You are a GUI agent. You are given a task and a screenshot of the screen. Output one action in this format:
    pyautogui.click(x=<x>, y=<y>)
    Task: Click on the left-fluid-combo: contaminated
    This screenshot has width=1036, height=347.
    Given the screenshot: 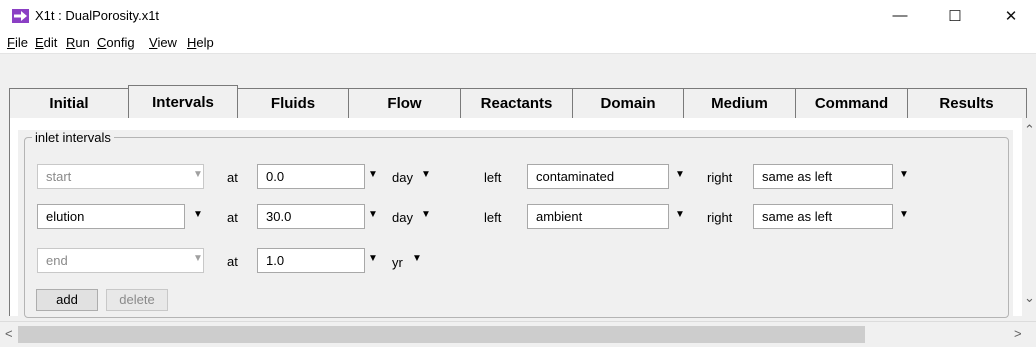 What is the action you would take?
    pyautogui.click(x=598, y=176)
    